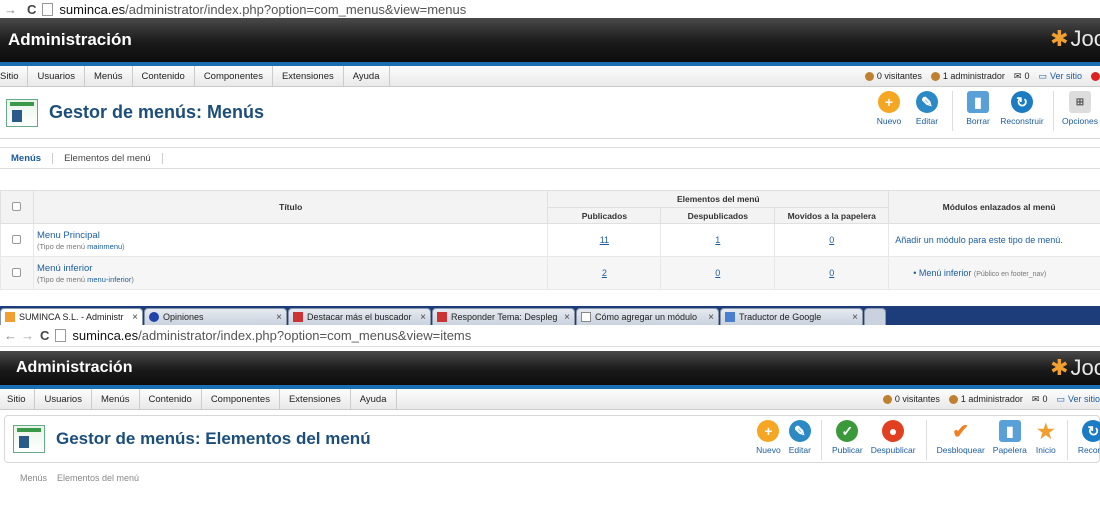  I want to click on rebuild-button: ↻ Reconstruir, so click(1022, 111).